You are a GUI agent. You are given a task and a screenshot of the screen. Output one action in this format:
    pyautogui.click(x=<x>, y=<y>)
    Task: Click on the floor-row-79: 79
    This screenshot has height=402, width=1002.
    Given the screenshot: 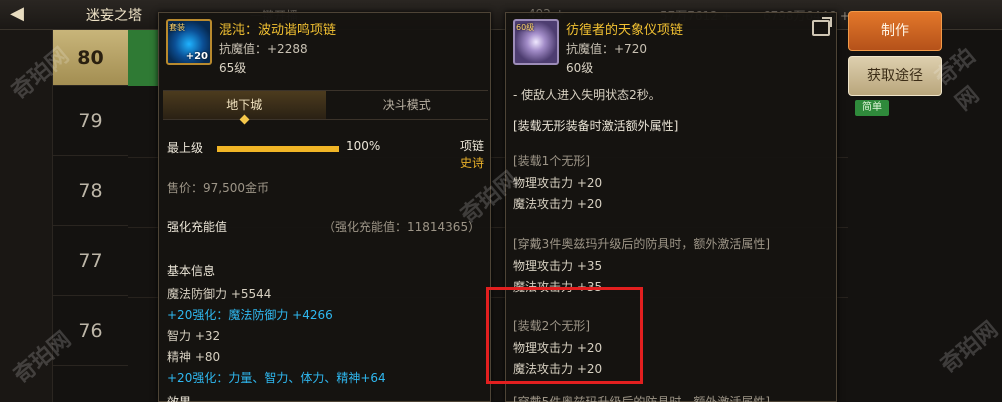 What is the action you would take?
    pyautogui.click(x=90, y=121)
    